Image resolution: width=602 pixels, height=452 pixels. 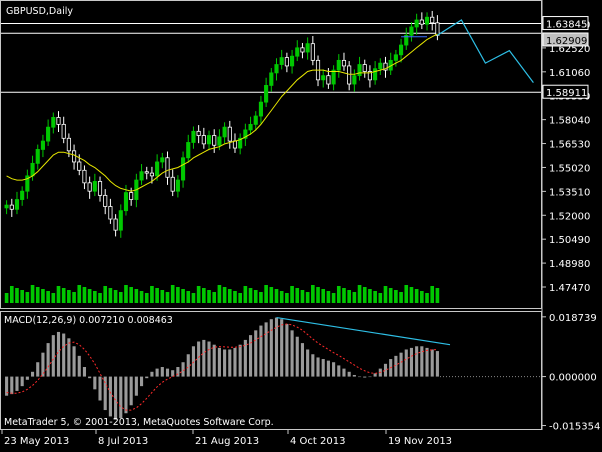 What do you see at coordinates (222, 367) in the screenshot?
I see `macd-signal-line` at bounding box center [222, 367].